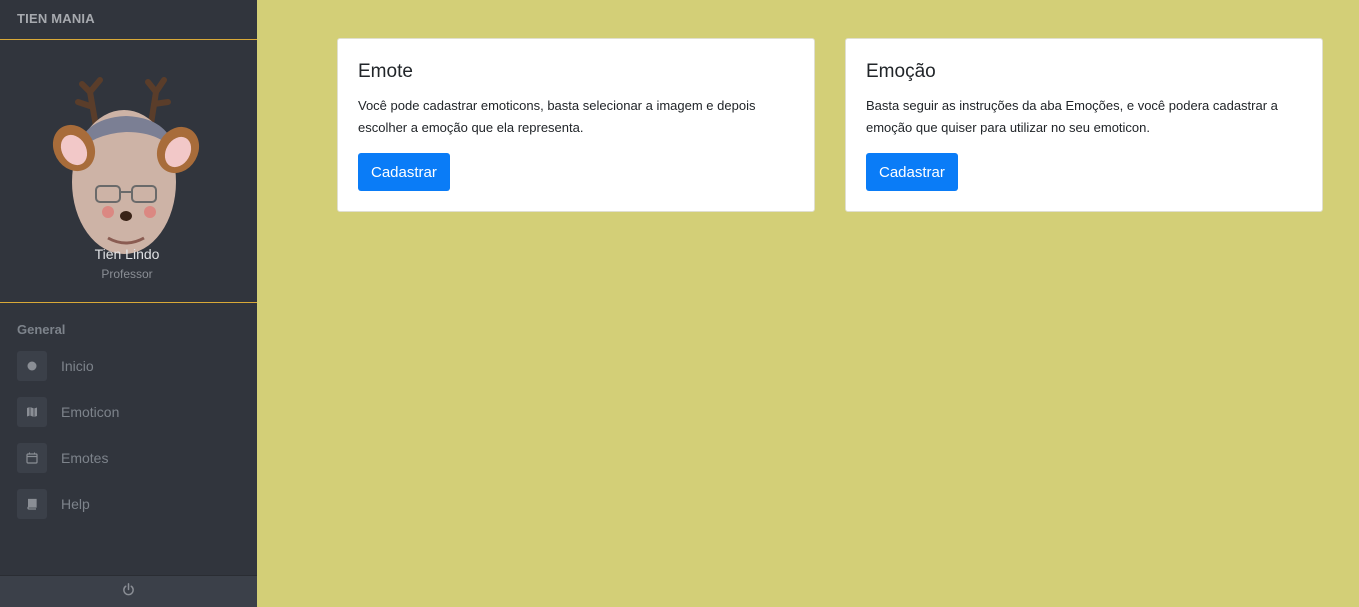  Describe the element at coordinates (90, 412) in the screenshot. I see `sidebar-item-label: Emoticon` at that location.